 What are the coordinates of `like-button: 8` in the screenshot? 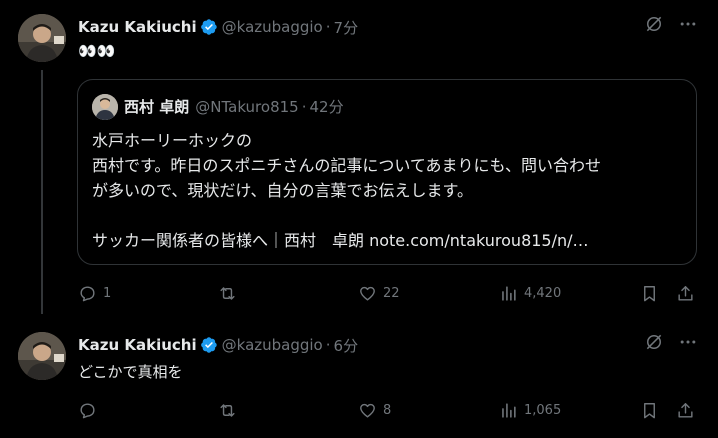 It's located at (374, 410).